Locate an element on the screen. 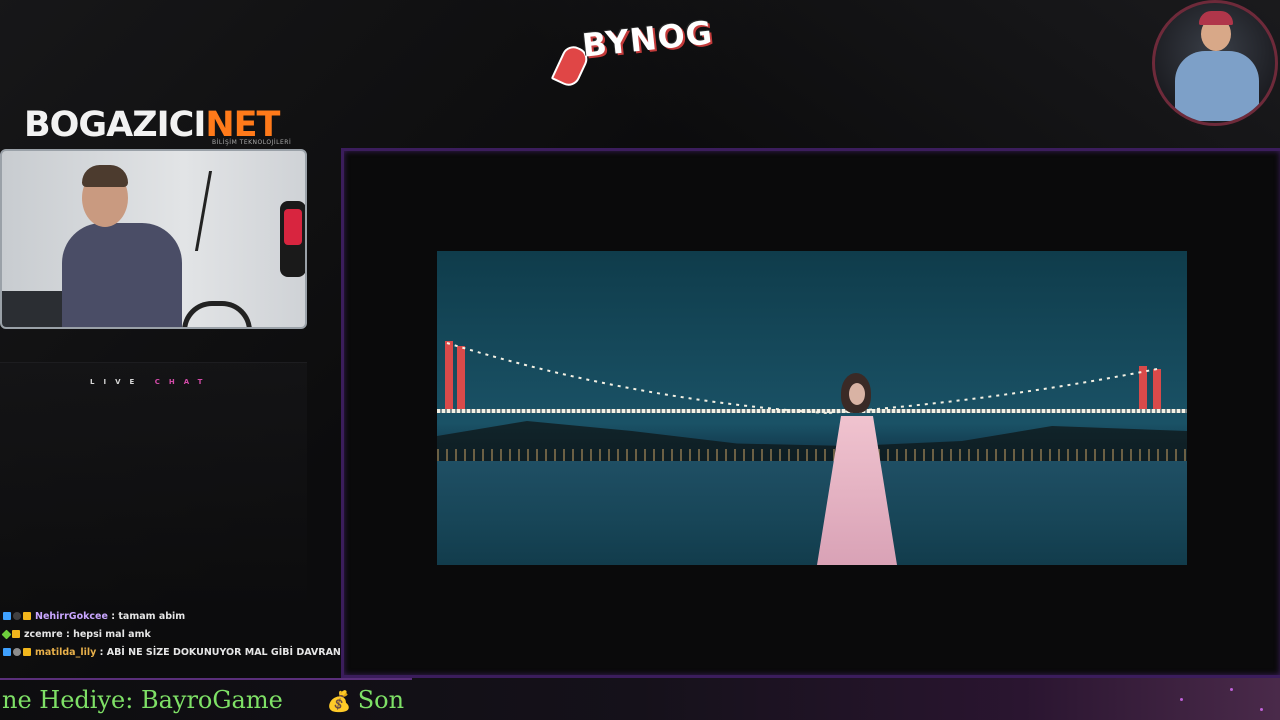  guest-webcam is located at coordinates (1215, 63).